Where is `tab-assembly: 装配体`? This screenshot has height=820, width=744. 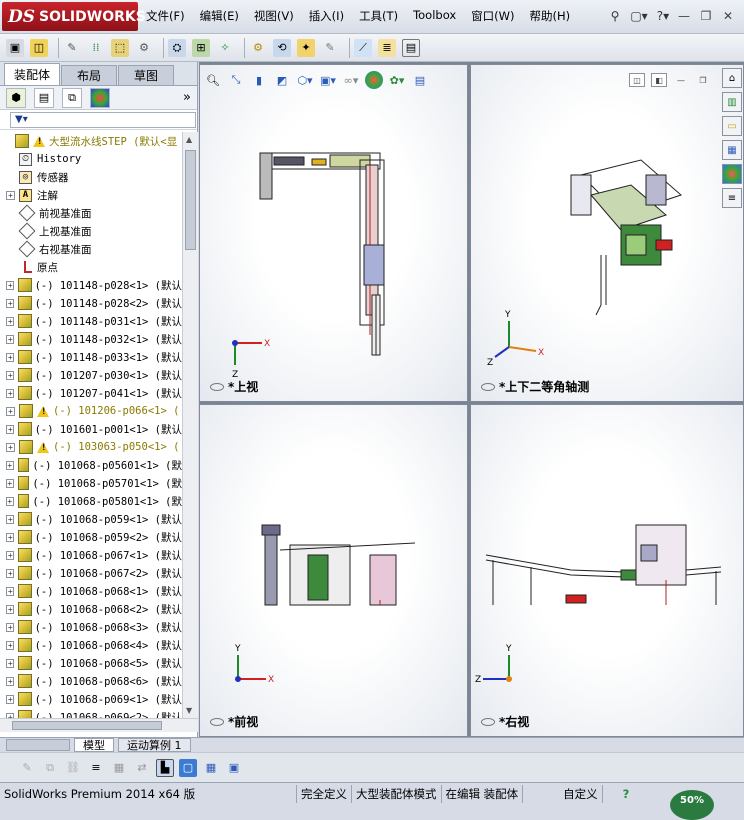
tab-assembly: 装配体 is located at coordinates (32, 74).